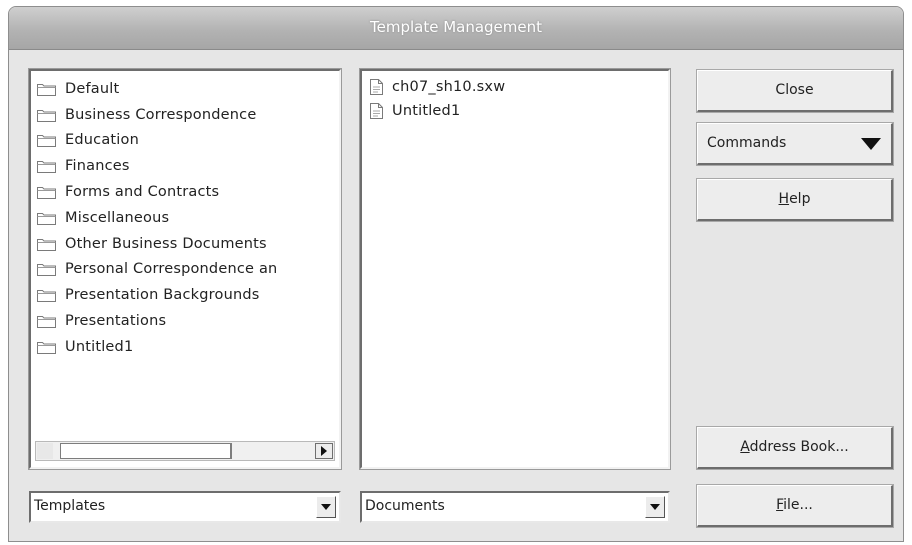 The height and width of the screenshot is (545, 912). Describe the element at coordinates (161, 114) in the screenshot. I see `category-label: Business Correspondence` at that location.